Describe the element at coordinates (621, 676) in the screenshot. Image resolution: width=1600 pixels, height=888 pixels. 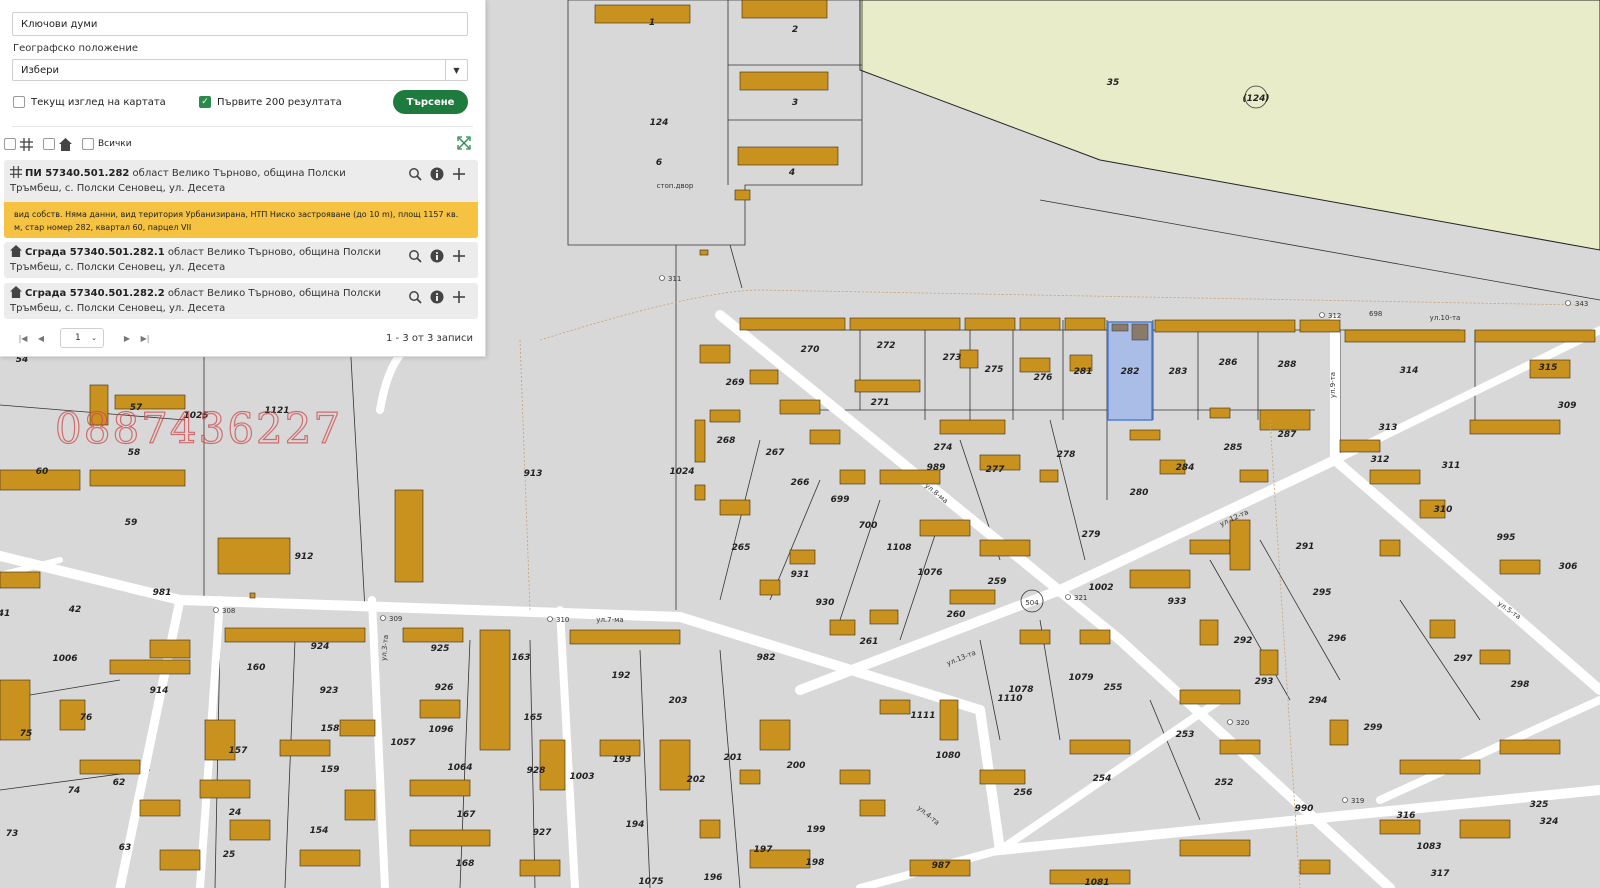
I see `parcel-number-label: 192` at that location.